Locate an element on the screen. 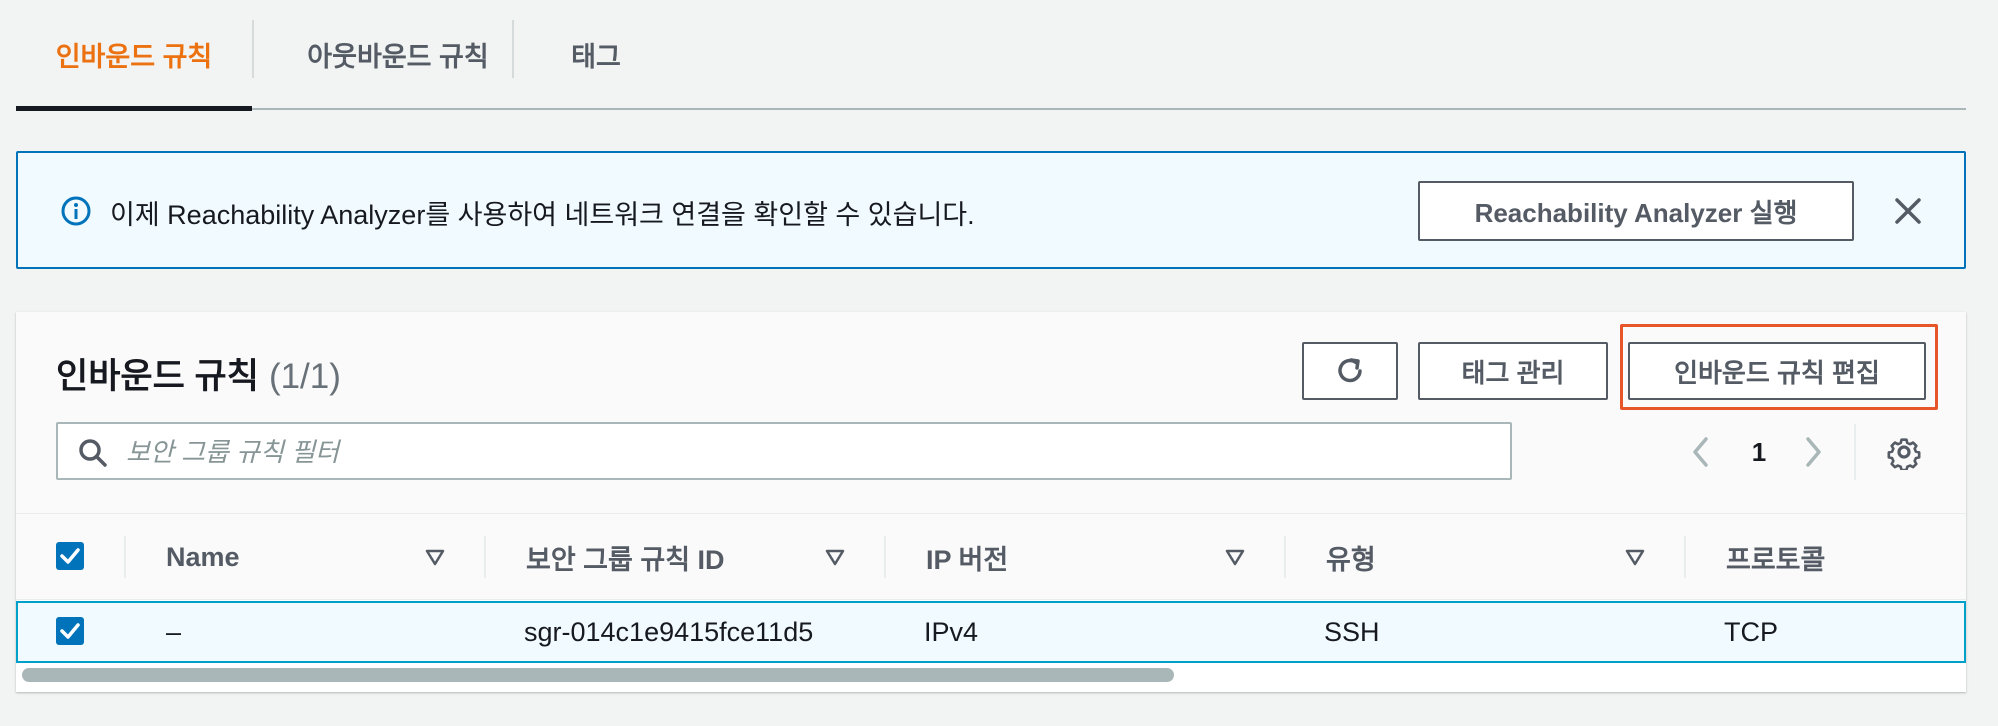  row-checkbox is located at coordinates (70, 631).